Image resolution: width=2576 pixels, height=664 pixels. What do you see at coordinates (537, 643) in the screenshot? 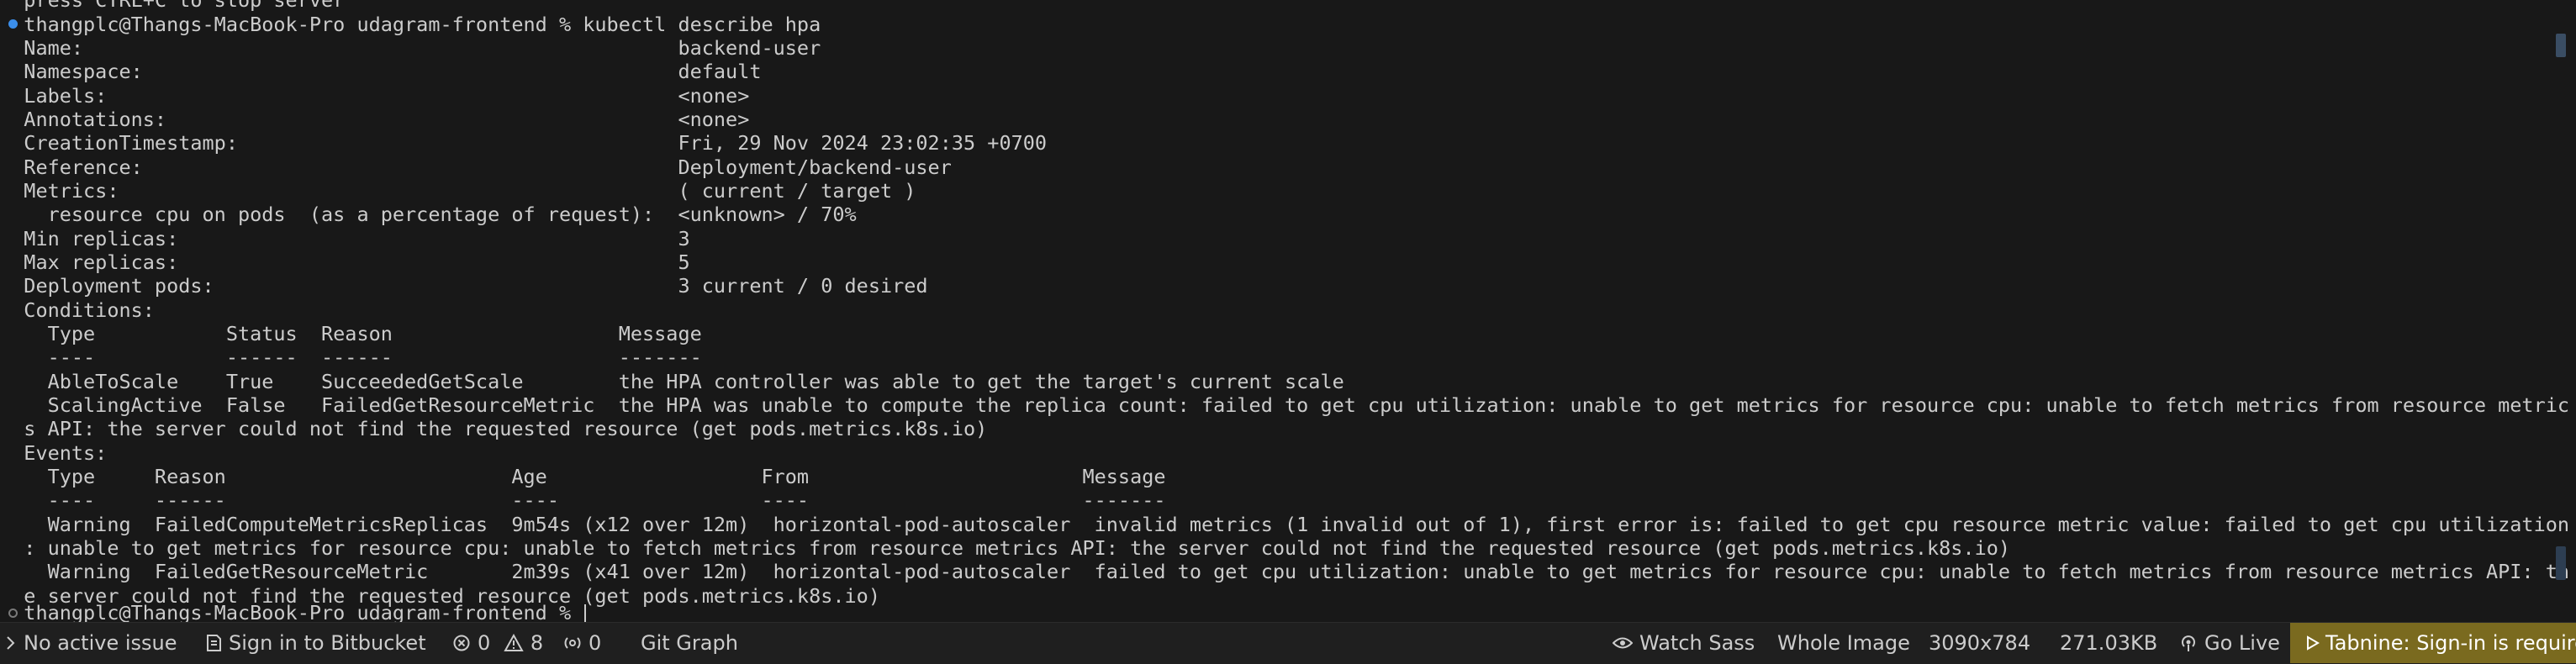
I see `warning-count: 8` at bounding box center [537, 643].